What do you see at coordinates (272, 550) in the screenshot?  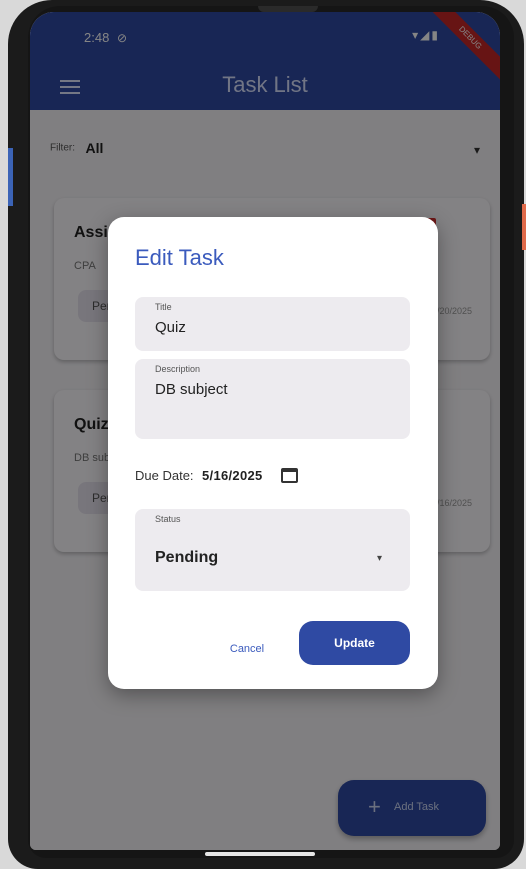 I see `status-dropdown: Status Pending ▾` at bounding box center [272, 550].